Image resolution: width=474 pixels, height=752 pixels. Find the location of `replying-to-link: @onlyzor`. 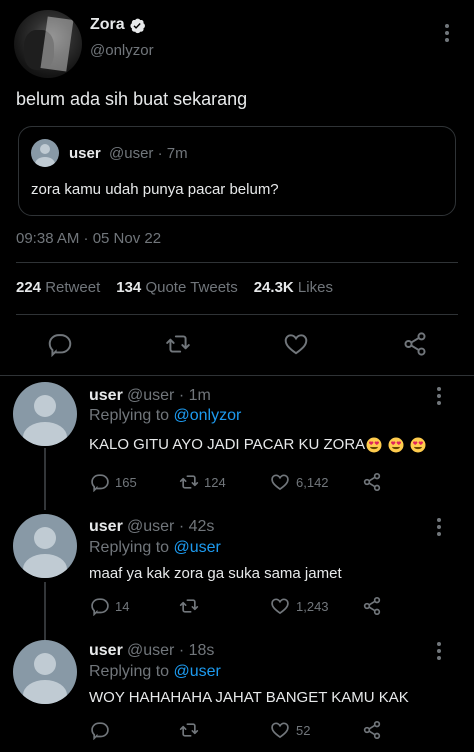

replying-to-link: @onlyzor is located at coordinates (208, 415).